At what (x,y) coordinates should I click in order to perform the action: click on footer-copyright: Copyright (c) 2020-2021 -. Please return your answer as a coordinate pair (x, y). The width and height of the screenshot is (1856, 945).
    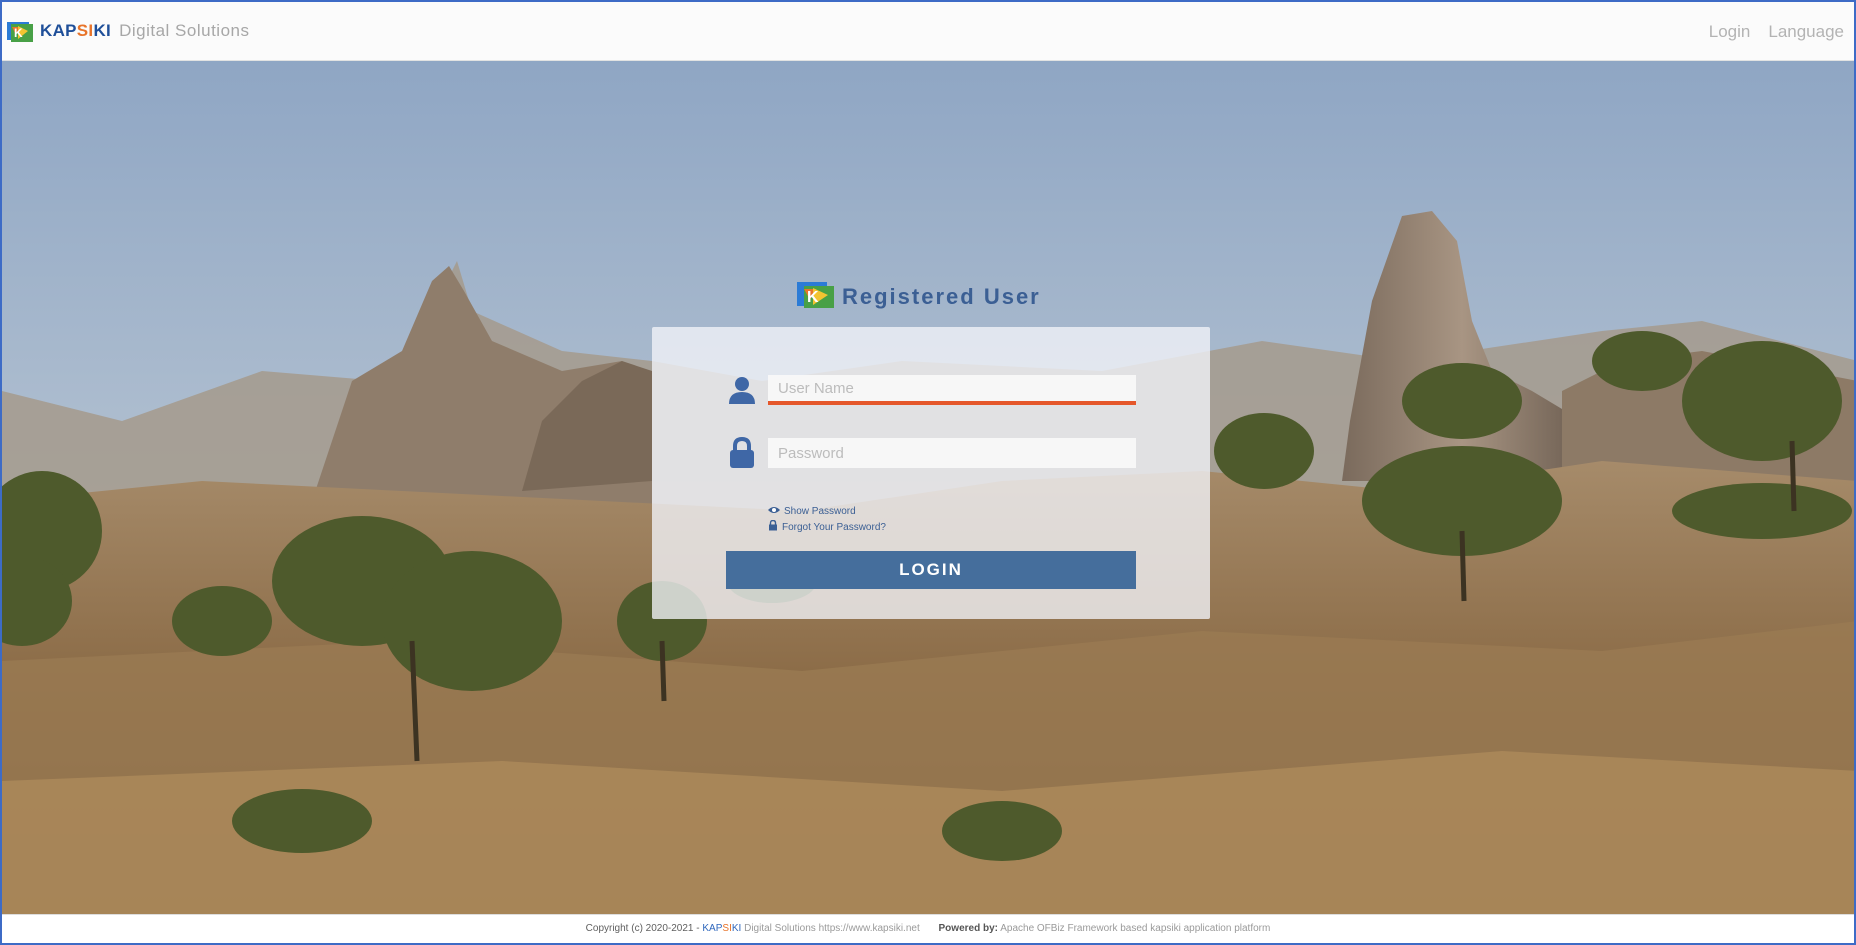
    Looking at the image, I should click on (644, 928).